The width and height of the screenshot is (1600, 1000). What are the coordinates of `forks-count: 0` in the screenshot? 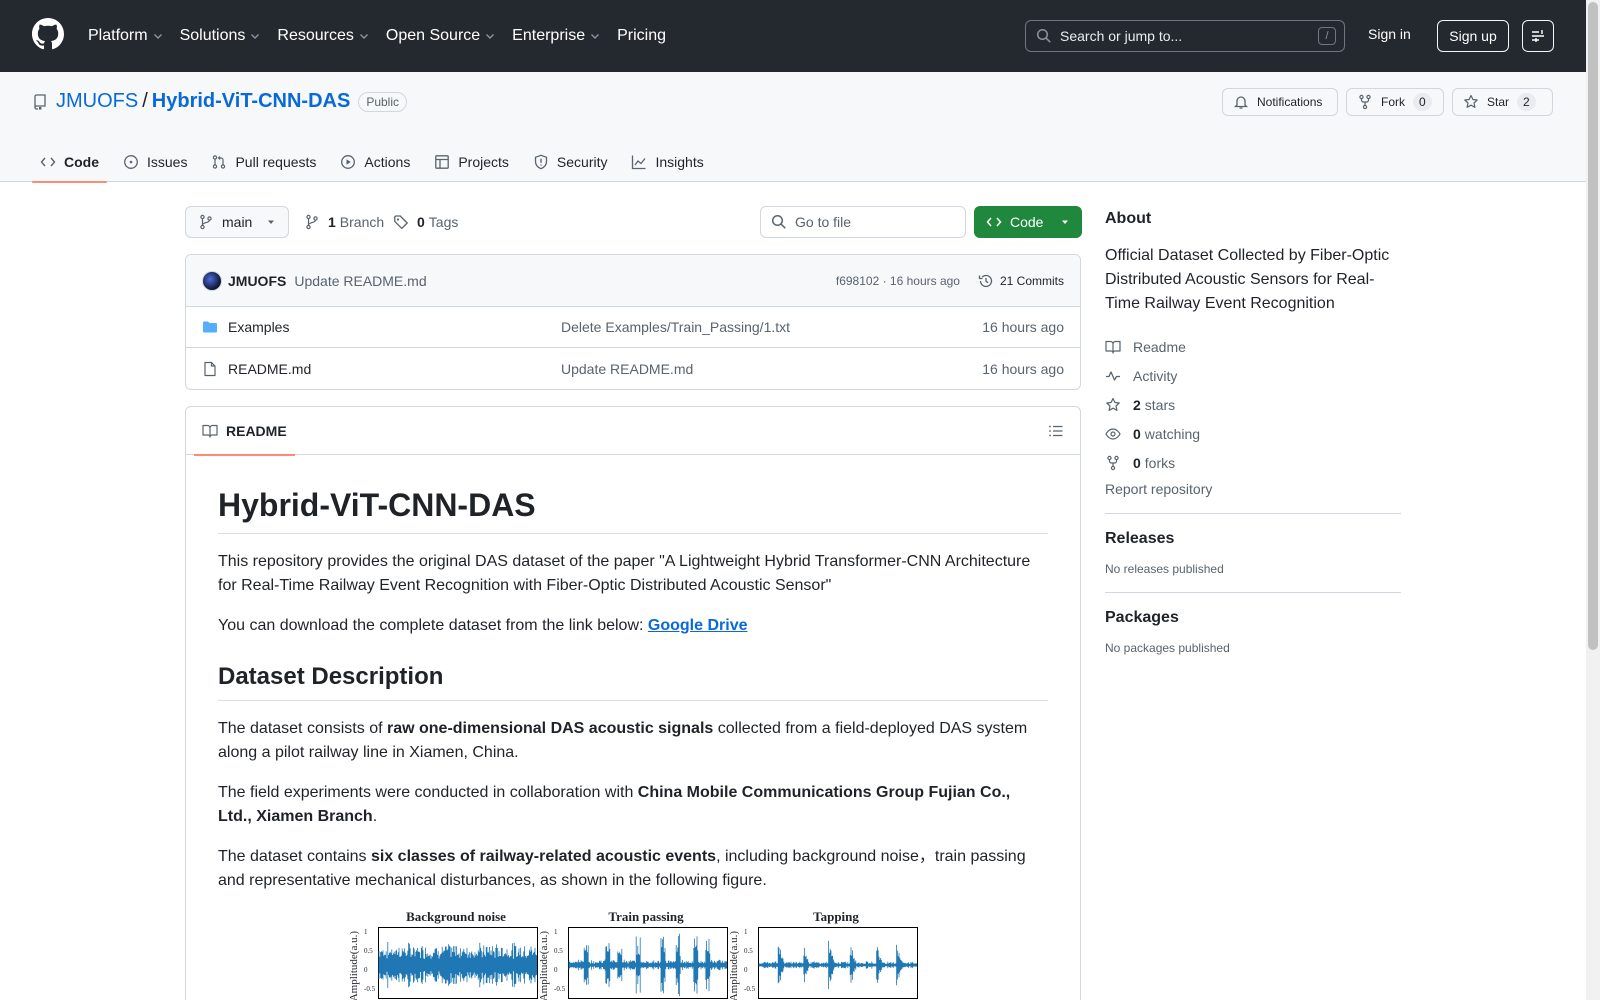 It's located at (1137, 462).